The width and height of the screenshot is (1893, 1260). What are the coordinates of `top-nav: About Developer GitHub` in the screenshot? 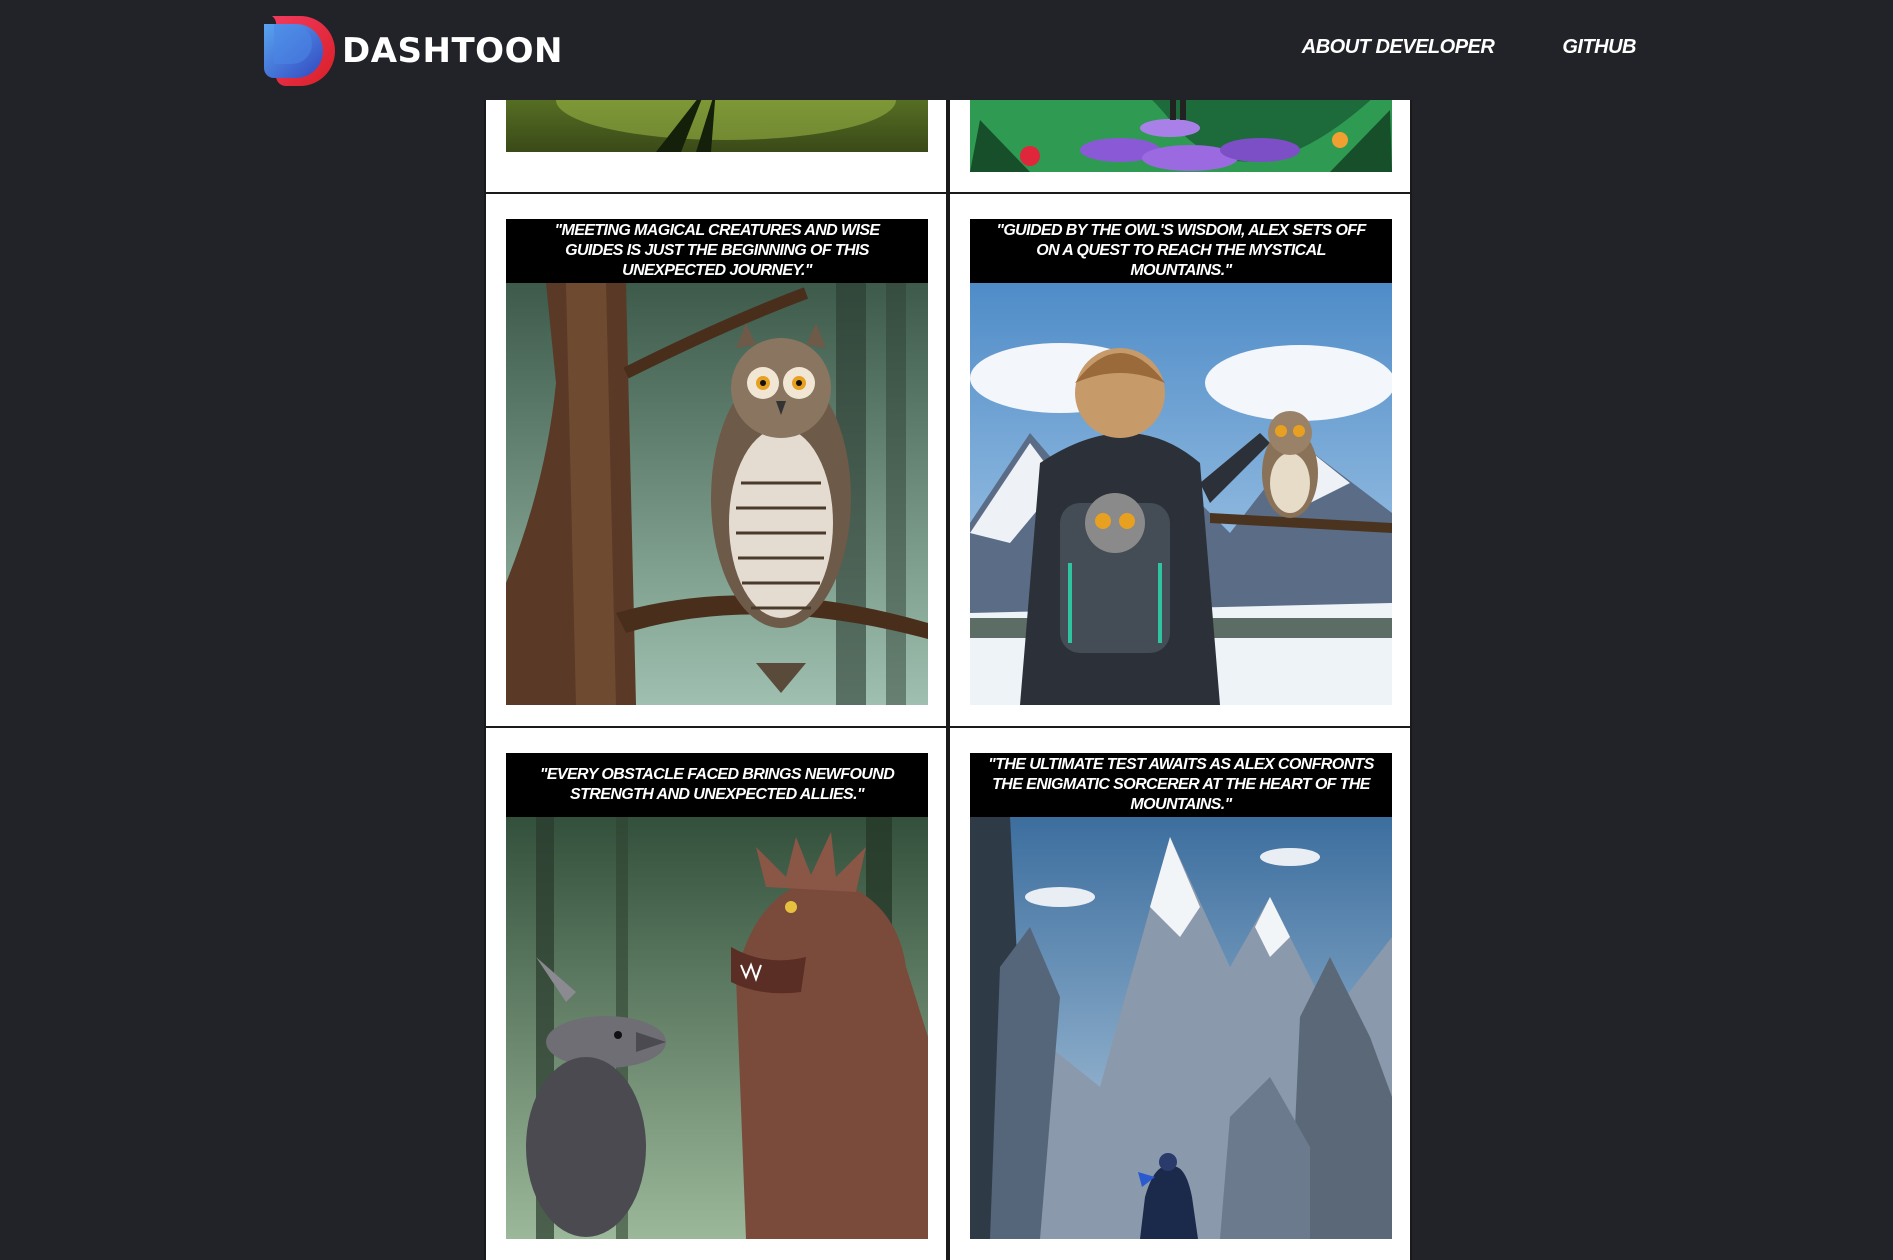 It's located at (1469, 47).